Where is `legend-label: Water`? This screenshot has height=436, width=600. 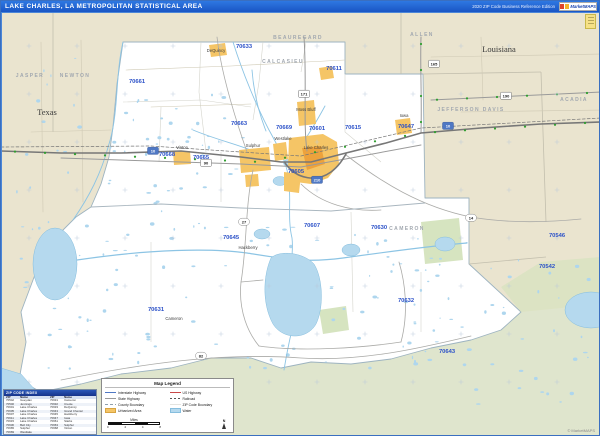
legend-label: Water is located at coordinates (187, 410).